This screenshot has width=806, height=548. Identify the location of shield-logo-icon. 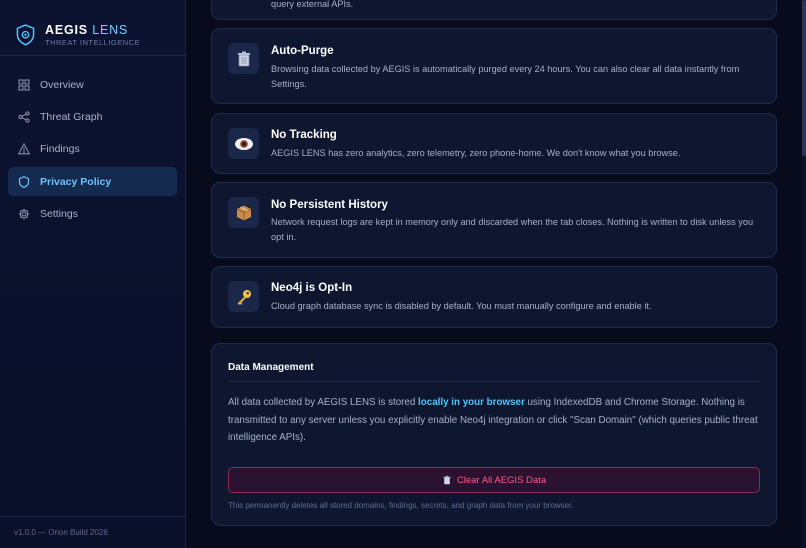
(25, 35).